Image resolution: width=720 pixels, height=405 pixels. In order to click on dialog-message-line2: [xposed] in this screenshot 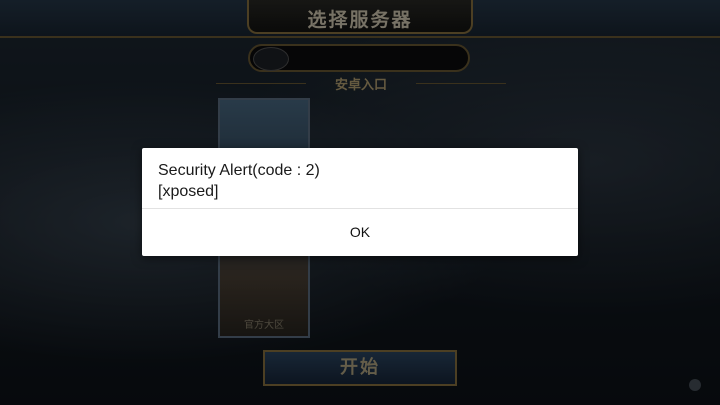, I will do `click(188, 191)`.